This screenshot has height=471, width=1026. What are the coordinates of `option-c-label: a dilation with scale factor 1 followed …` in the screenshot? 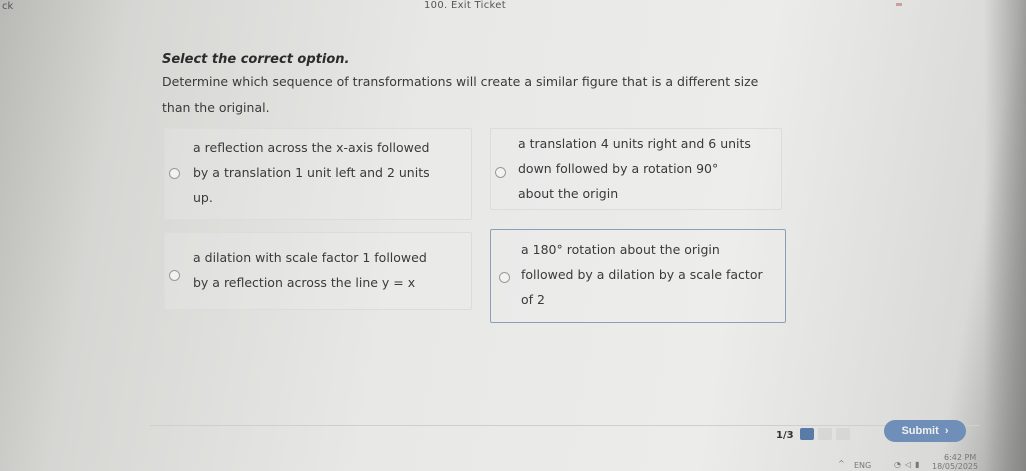 It's located at (310, 270).